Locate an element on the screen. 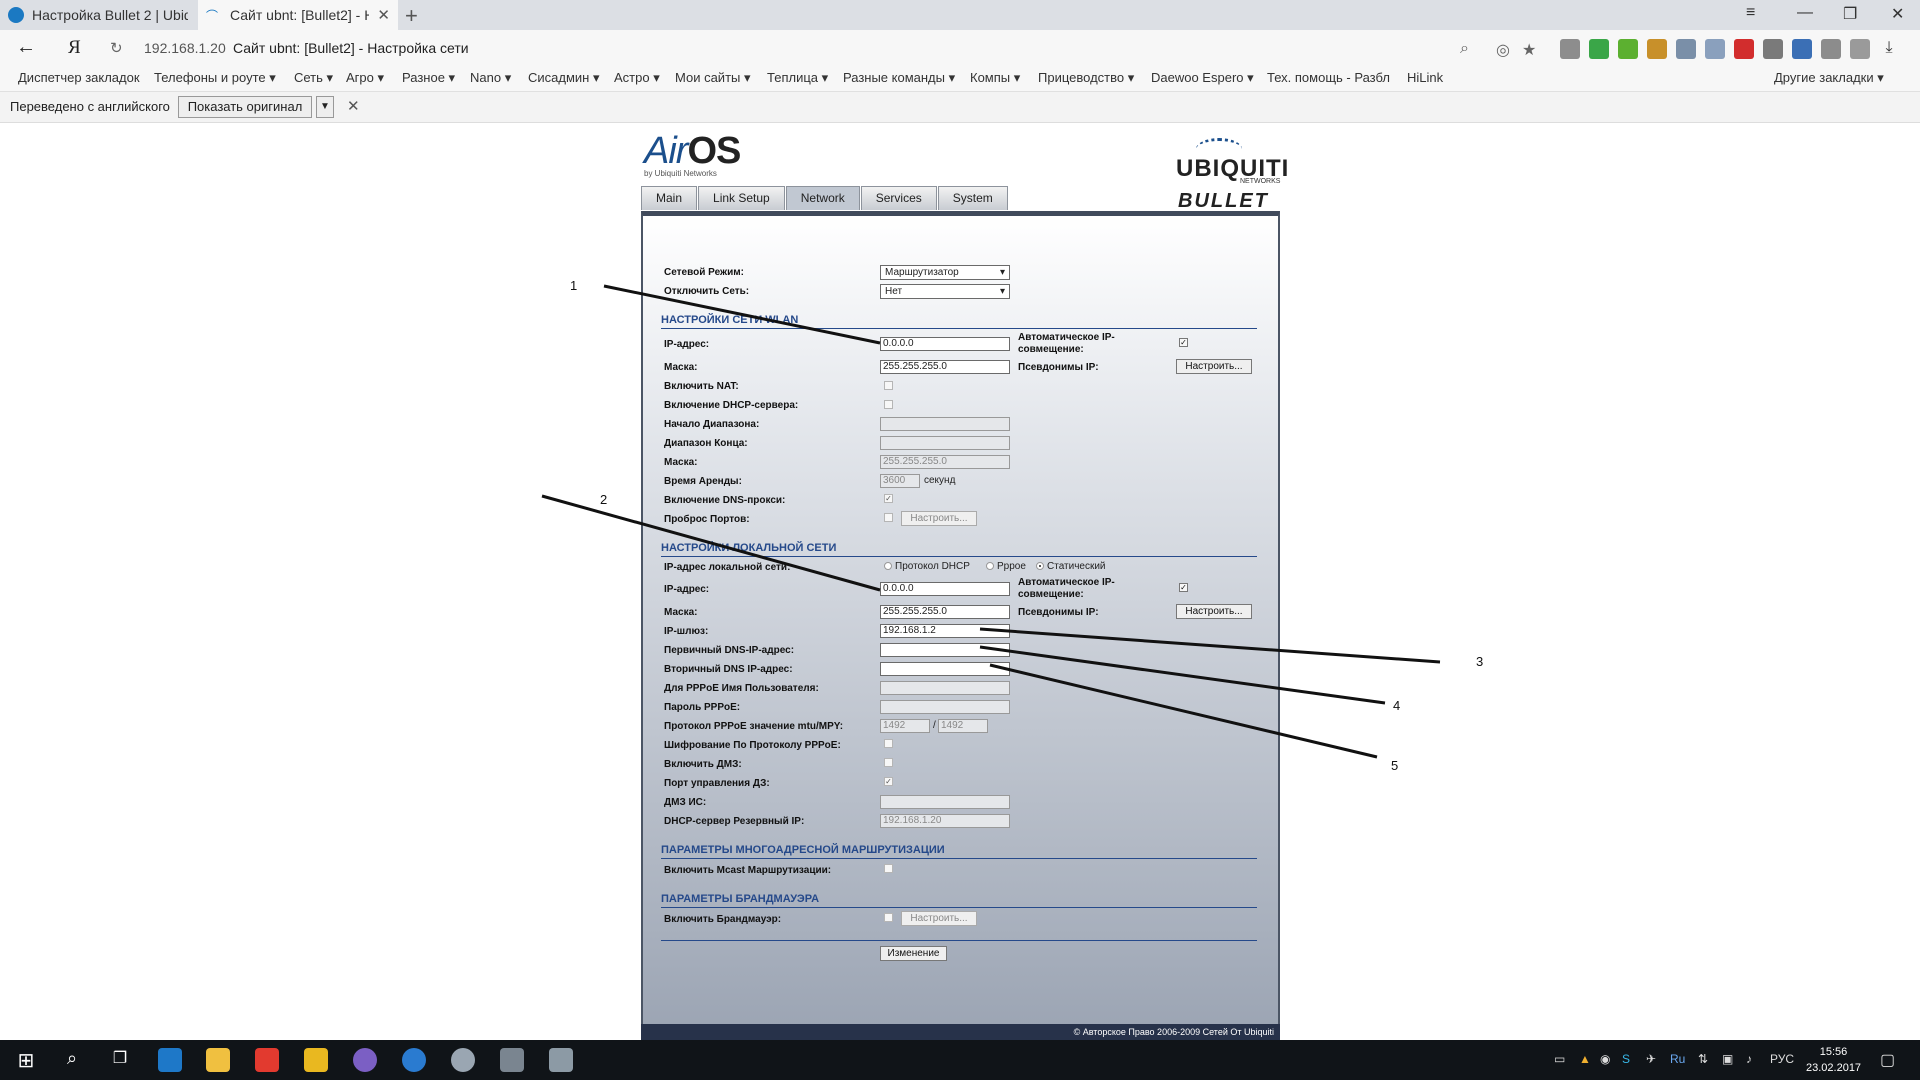  notifications-icon: ▢ is located at coordinates (1887, 1060).